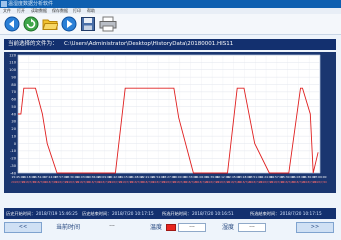 Image resolution: width=341 pixels, height=240 pixels. What do you see at coordinates (170, 24) in the screenshot?
I see `toolbar` at bounding box center [170, 24].